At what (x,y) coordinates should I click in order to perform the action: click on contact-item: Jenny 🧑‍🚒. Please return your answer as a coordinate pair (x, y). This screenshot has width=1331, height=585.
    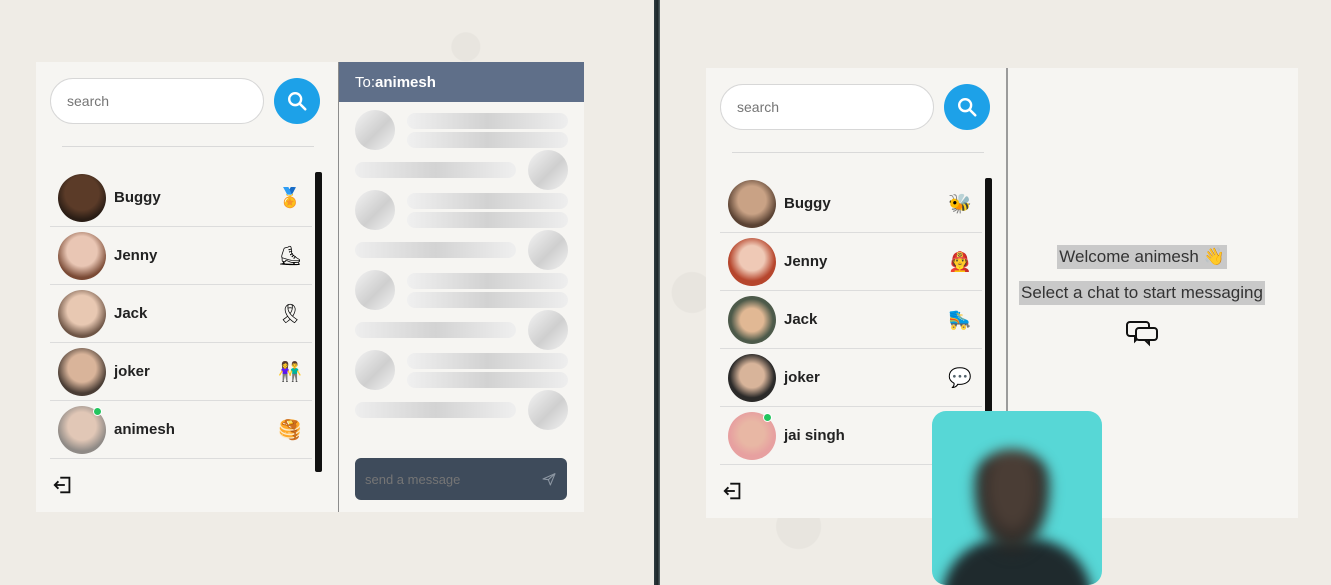
    Looking at the image, I should click on (851, 262).